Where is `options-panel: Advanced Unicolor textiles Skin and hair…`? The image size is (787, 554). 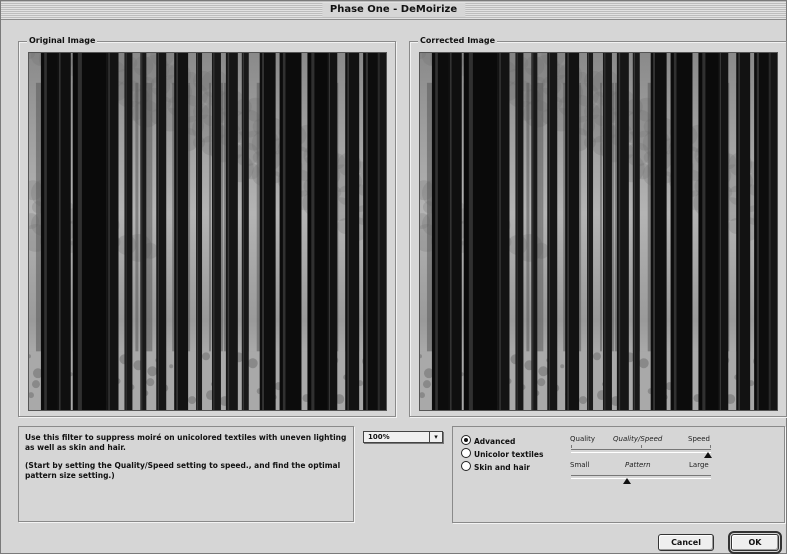
options-panel: Advanced Unicolor textiles Skin and hair… is located at coordinates (618, 474).